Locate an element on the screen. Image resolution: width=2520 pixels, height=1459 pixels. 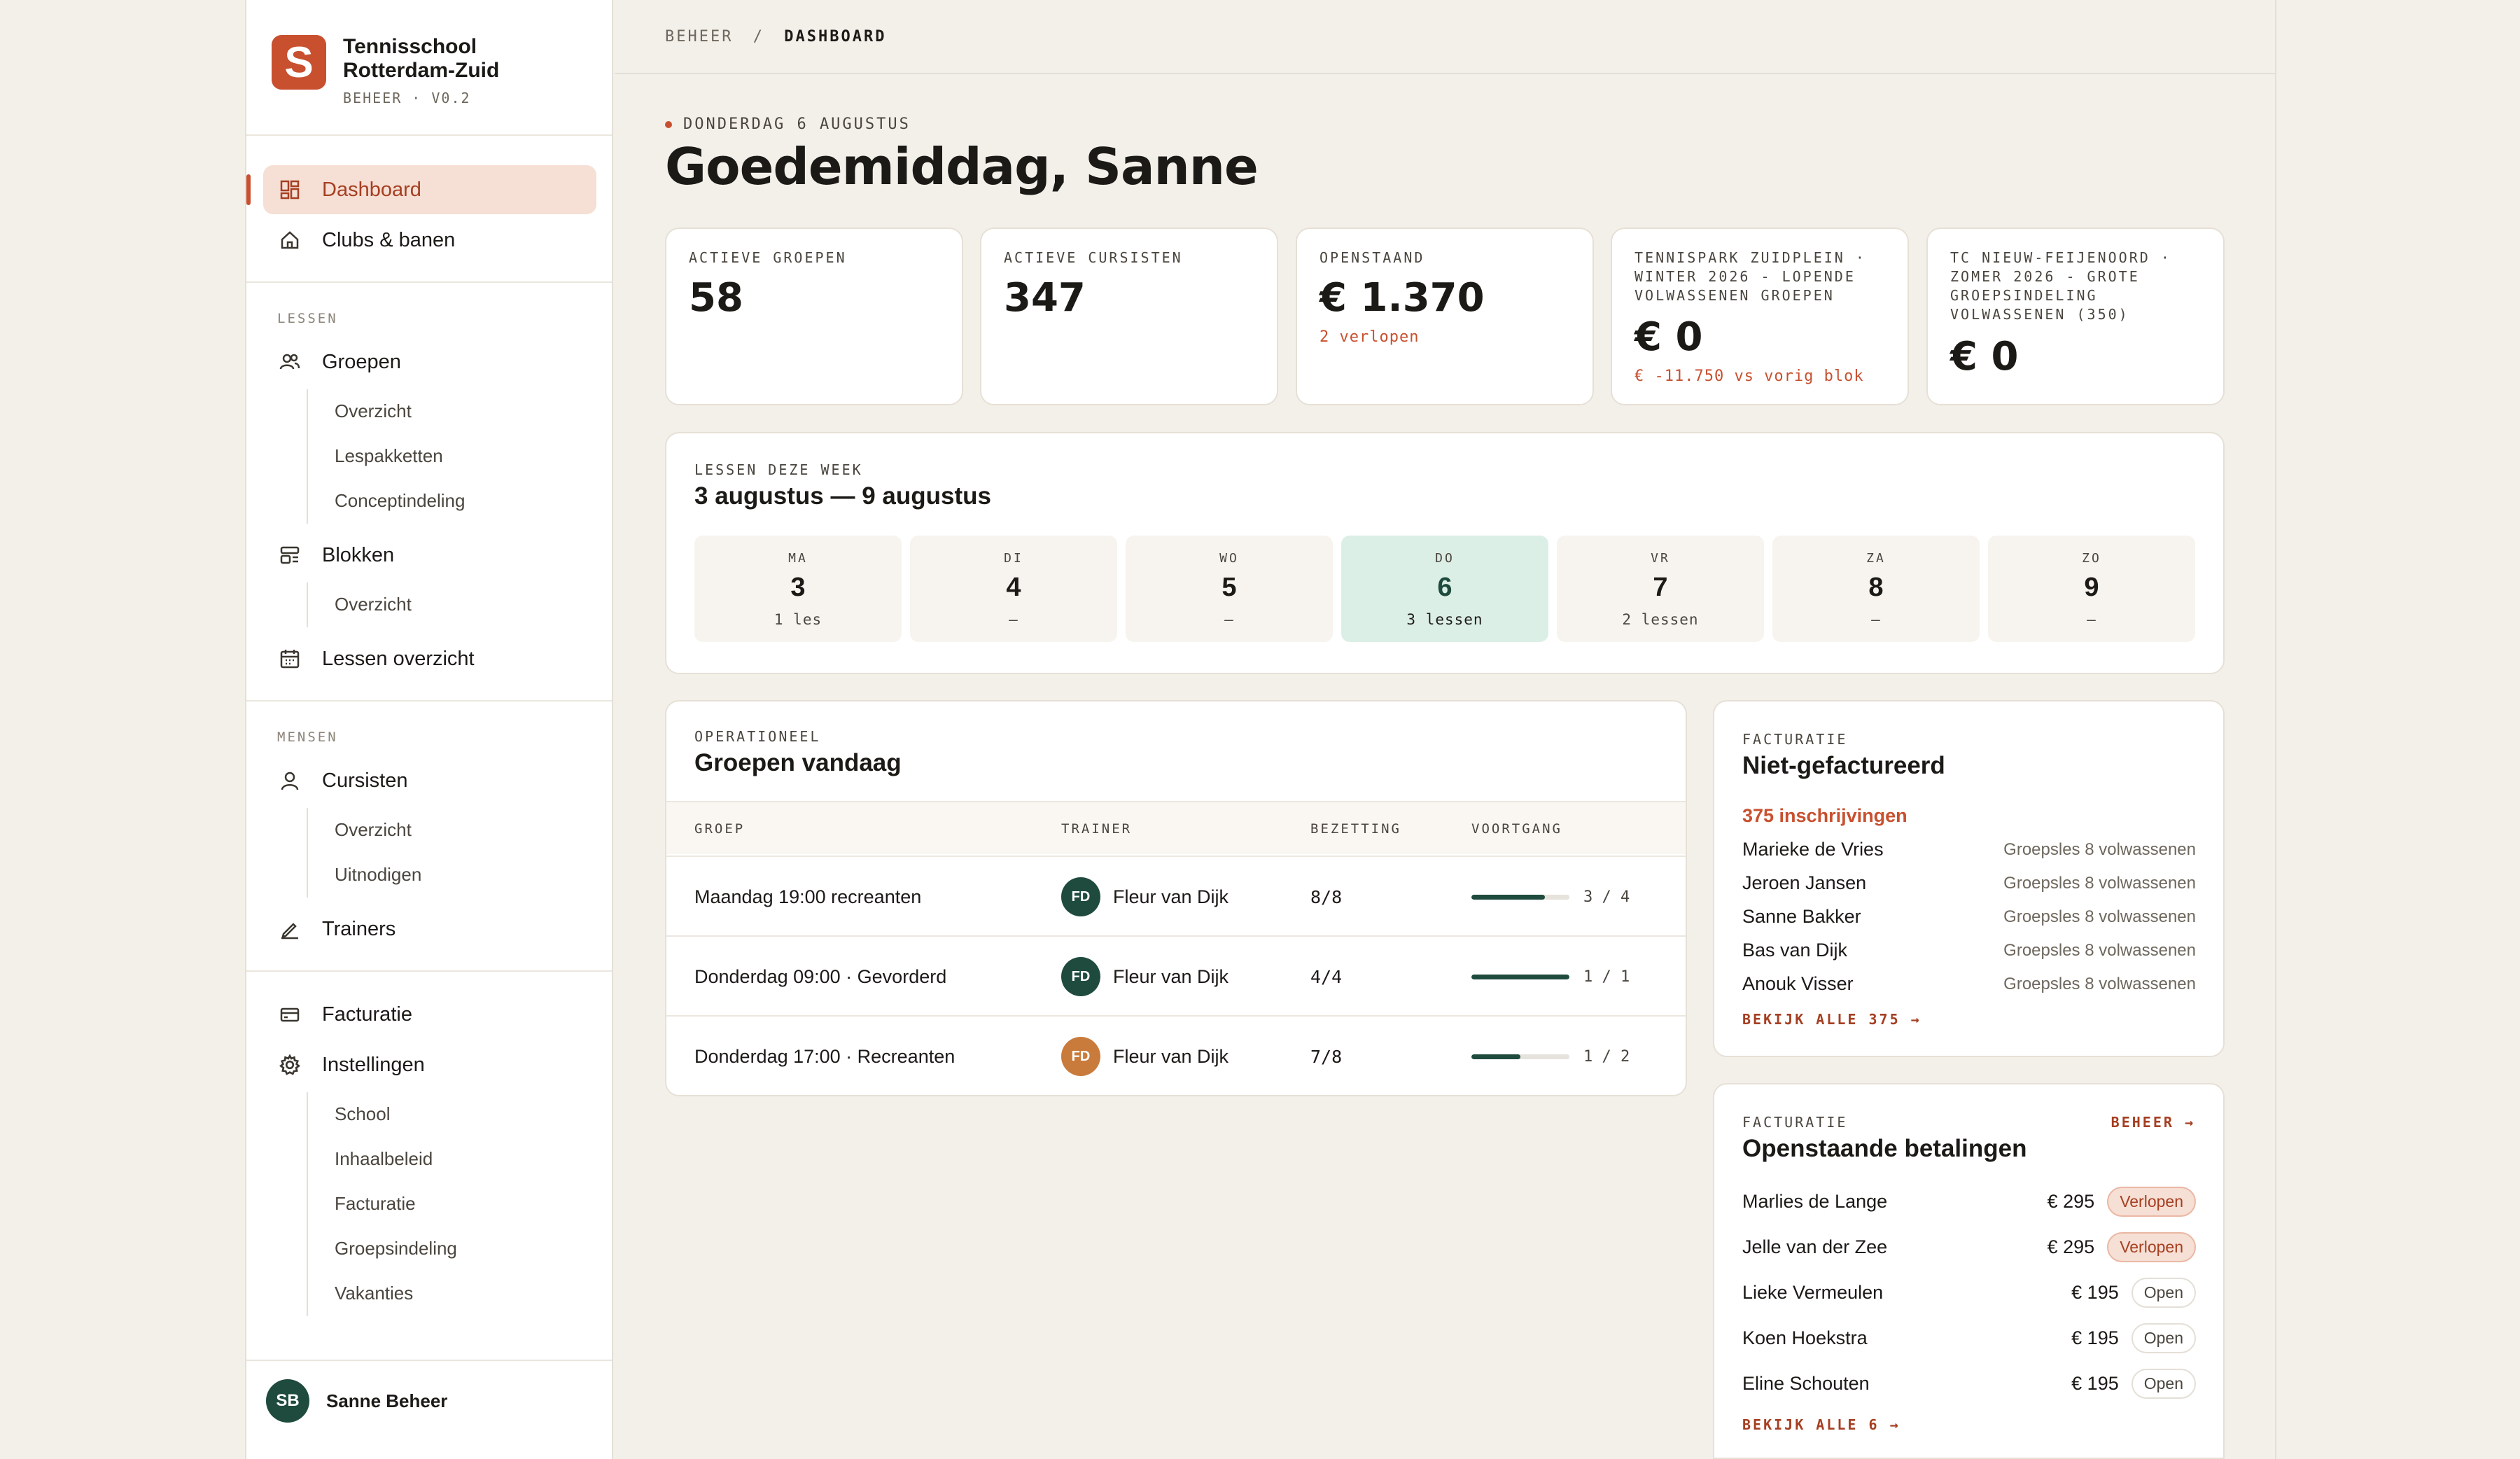
list-item: Bas van Dijk Groepsles 8 volwassenen is located at coordinates (1969, 950).